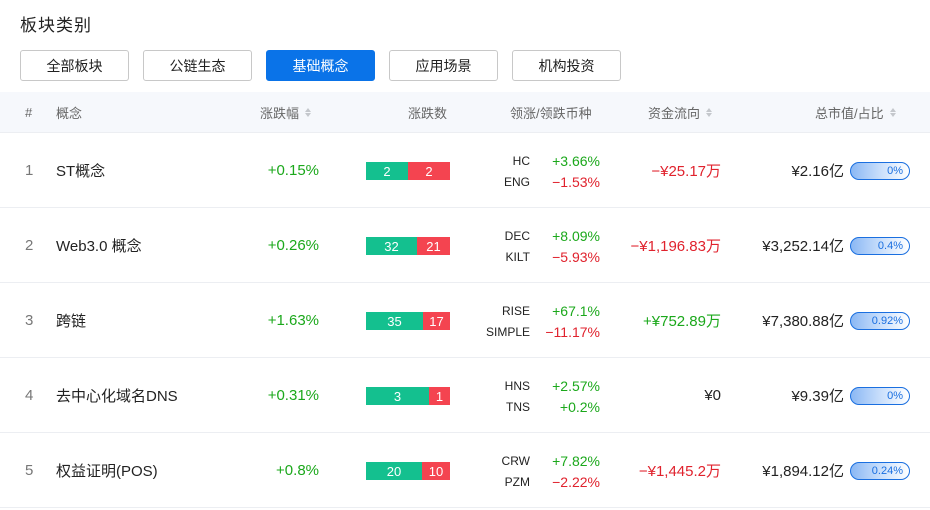 This screenshot has width=930, height=510. I want to click on market-share-pill: 0.92%, so click(880, 321).